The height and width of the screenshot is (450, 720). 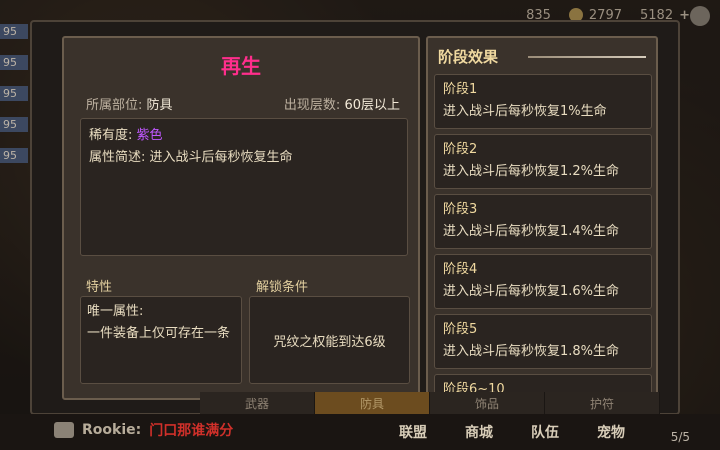 What do you see at coordinates (680, 437) in the screenshot?
I see `page-indicator: 5/5` at bounding box center [680, 437].